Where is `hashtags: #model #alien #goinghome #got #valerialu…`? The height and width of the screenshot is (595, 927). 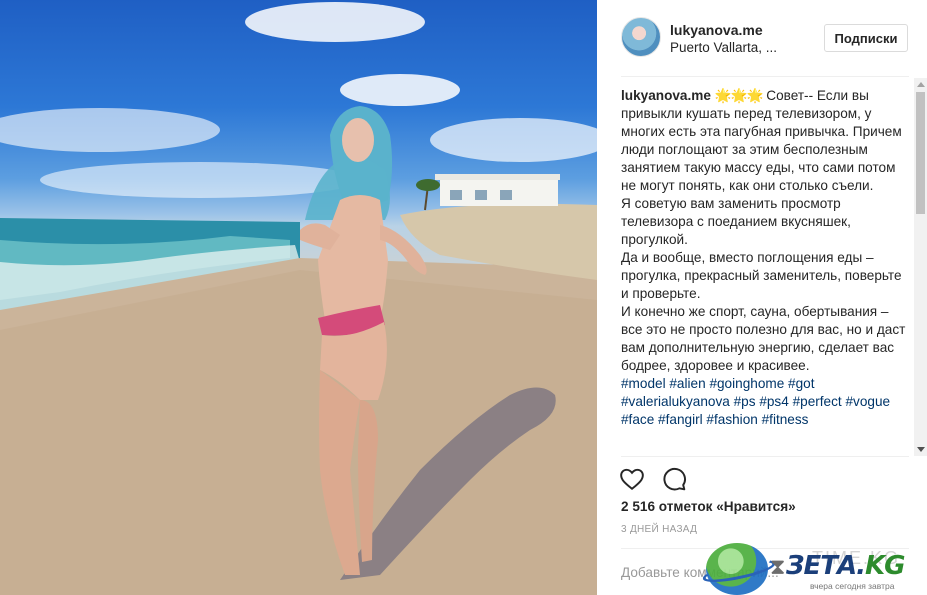
hashtags: #model #alien #goinghome #got #valerialu… is located at coordinates (766, 402).